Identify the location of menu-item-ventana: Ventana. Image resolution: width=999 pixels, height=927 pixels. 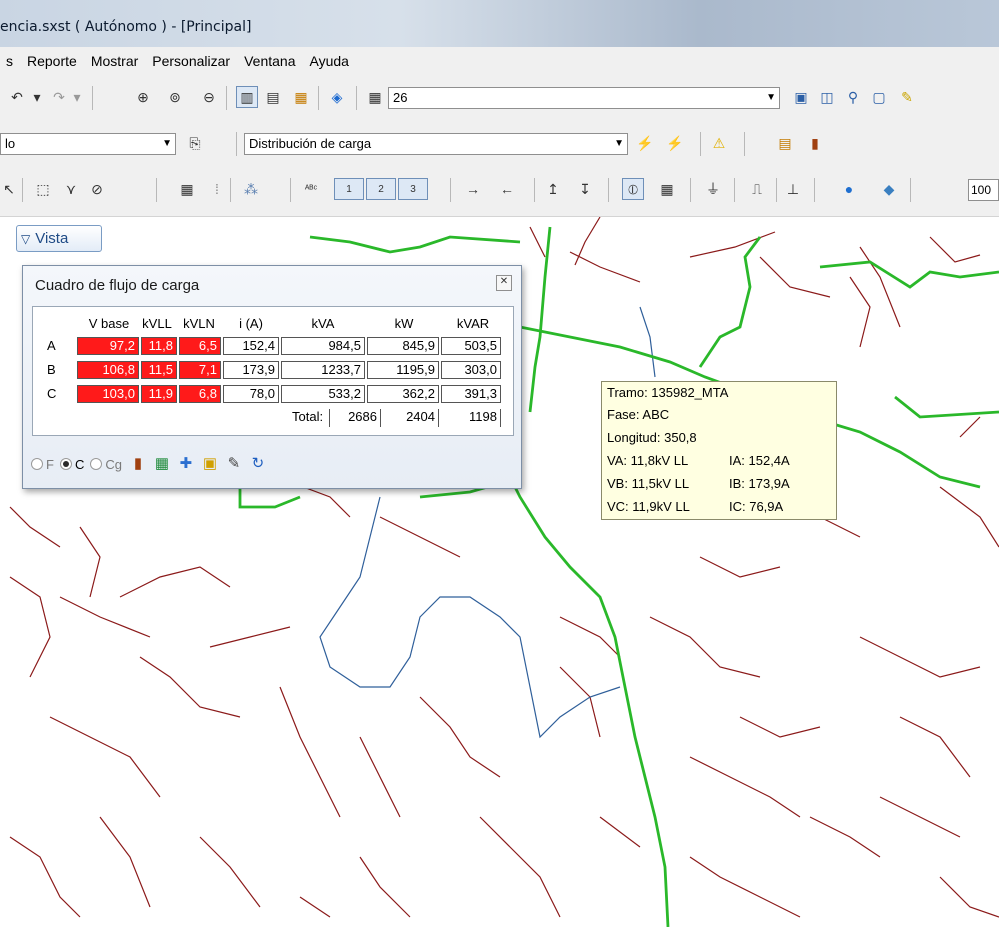
(270, 61).